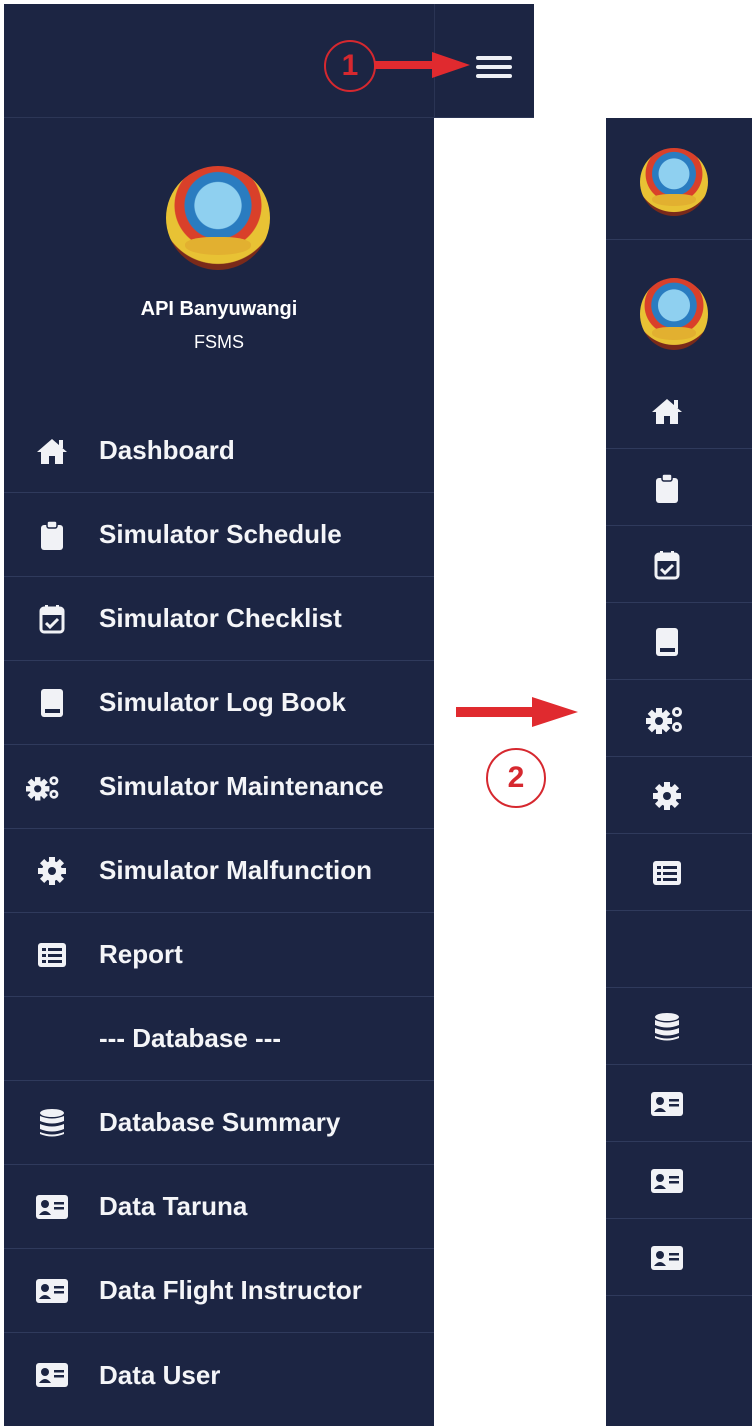  Describe the element at coordinates (517, 712) in the screenshot. I see `step-2-arrow` at that location.